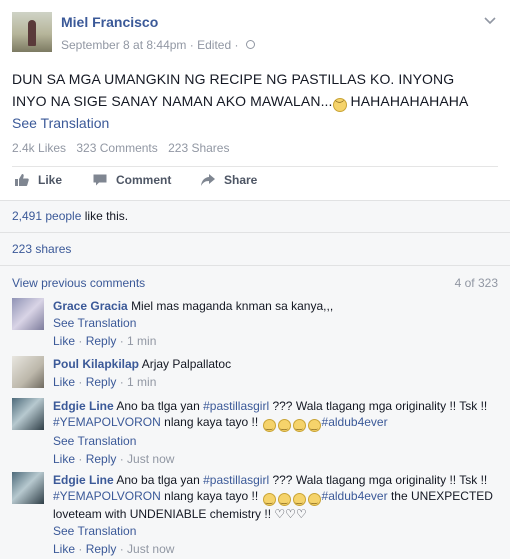 The height and width of the screenshot is (559, 510). Describe the element at coordinates (228, 180) in the screenshot. I see `share-button: Share` at that location.